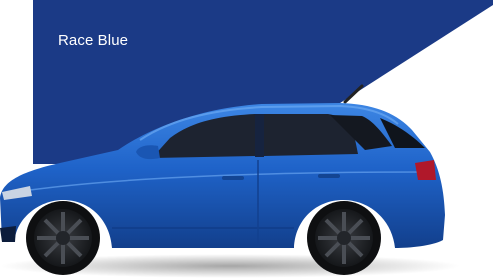 Image resolution: width=493 pixels, height=278 pixels. What do you see at coordinates (63, 238) in the screenshot?
I see `front-wheel-icon` at bounding box center [63, 238].